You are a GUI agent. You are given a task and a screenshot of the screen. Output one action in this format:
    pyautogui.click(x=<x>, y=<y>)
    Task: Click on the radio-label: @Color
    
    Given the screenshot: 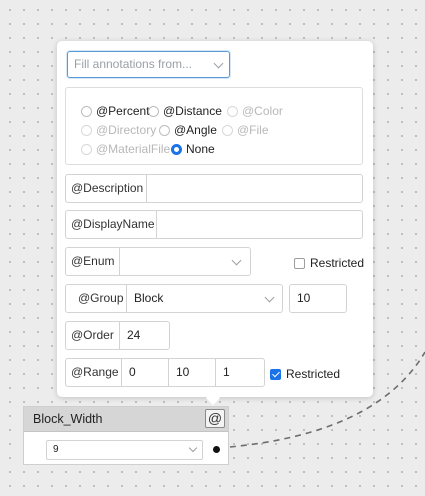 What is the action you would take?
    pyautogui.click(x=262, y=111)
    